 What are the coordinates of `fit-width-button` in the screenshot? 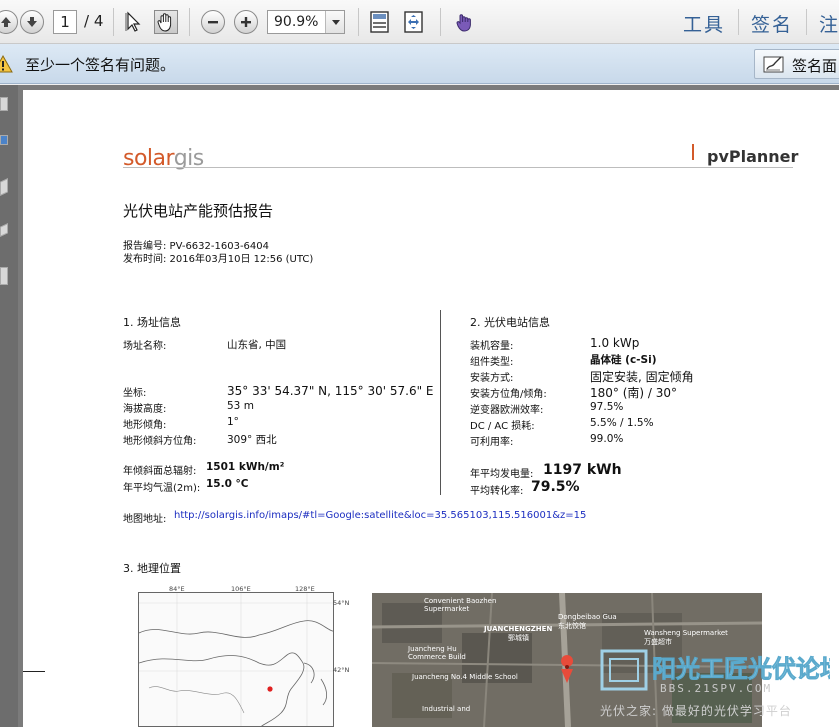 It's located at (414, 22).